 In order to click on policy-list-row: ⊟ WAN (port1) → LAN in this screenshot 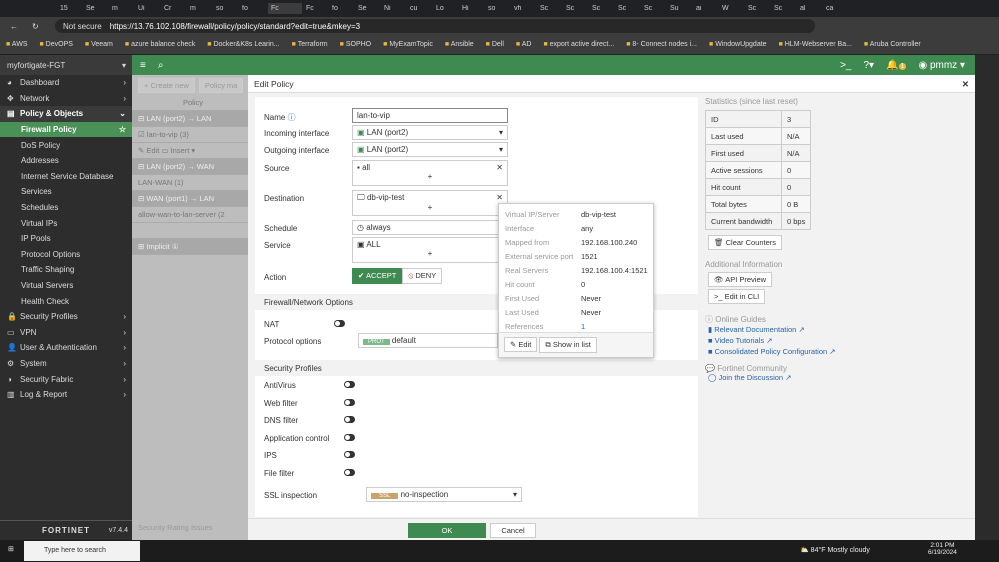, I will do `click(190, 199)`.